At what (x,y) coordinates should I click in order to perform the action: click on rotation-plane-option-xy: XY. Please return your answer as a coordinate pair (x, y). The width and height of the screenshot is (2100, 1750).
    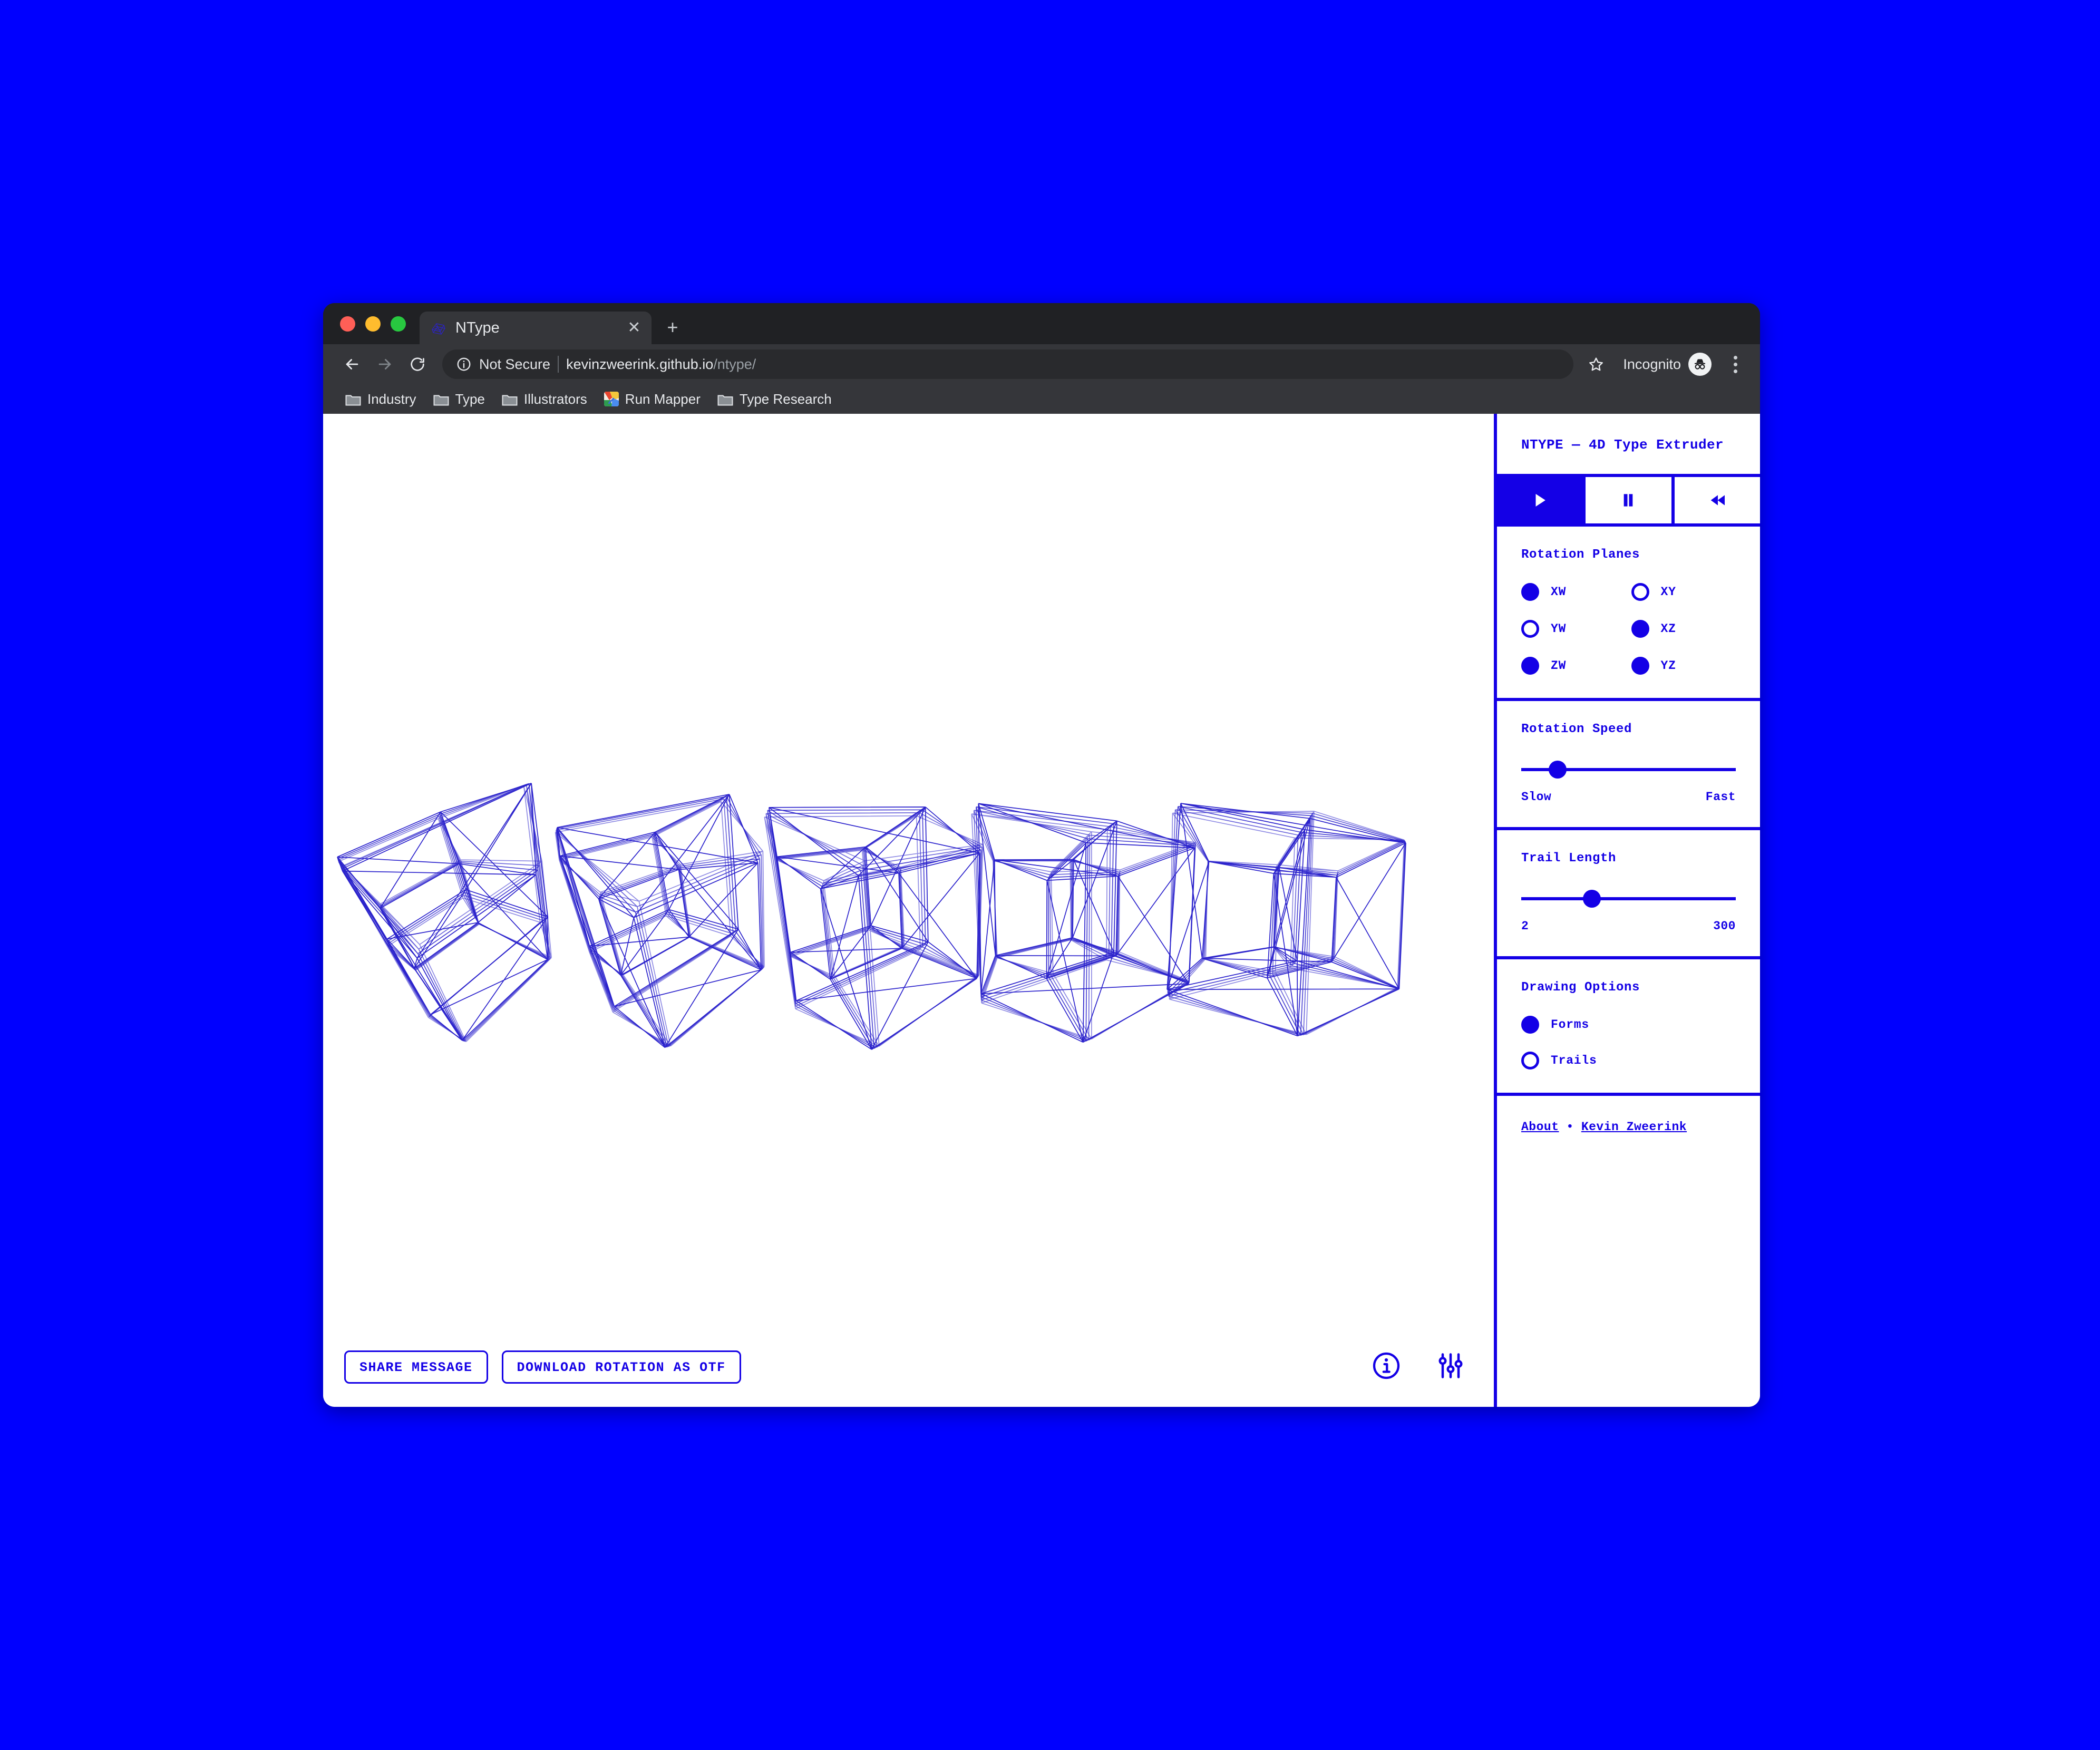
    Looking at the image, I should click on (1683, 592).